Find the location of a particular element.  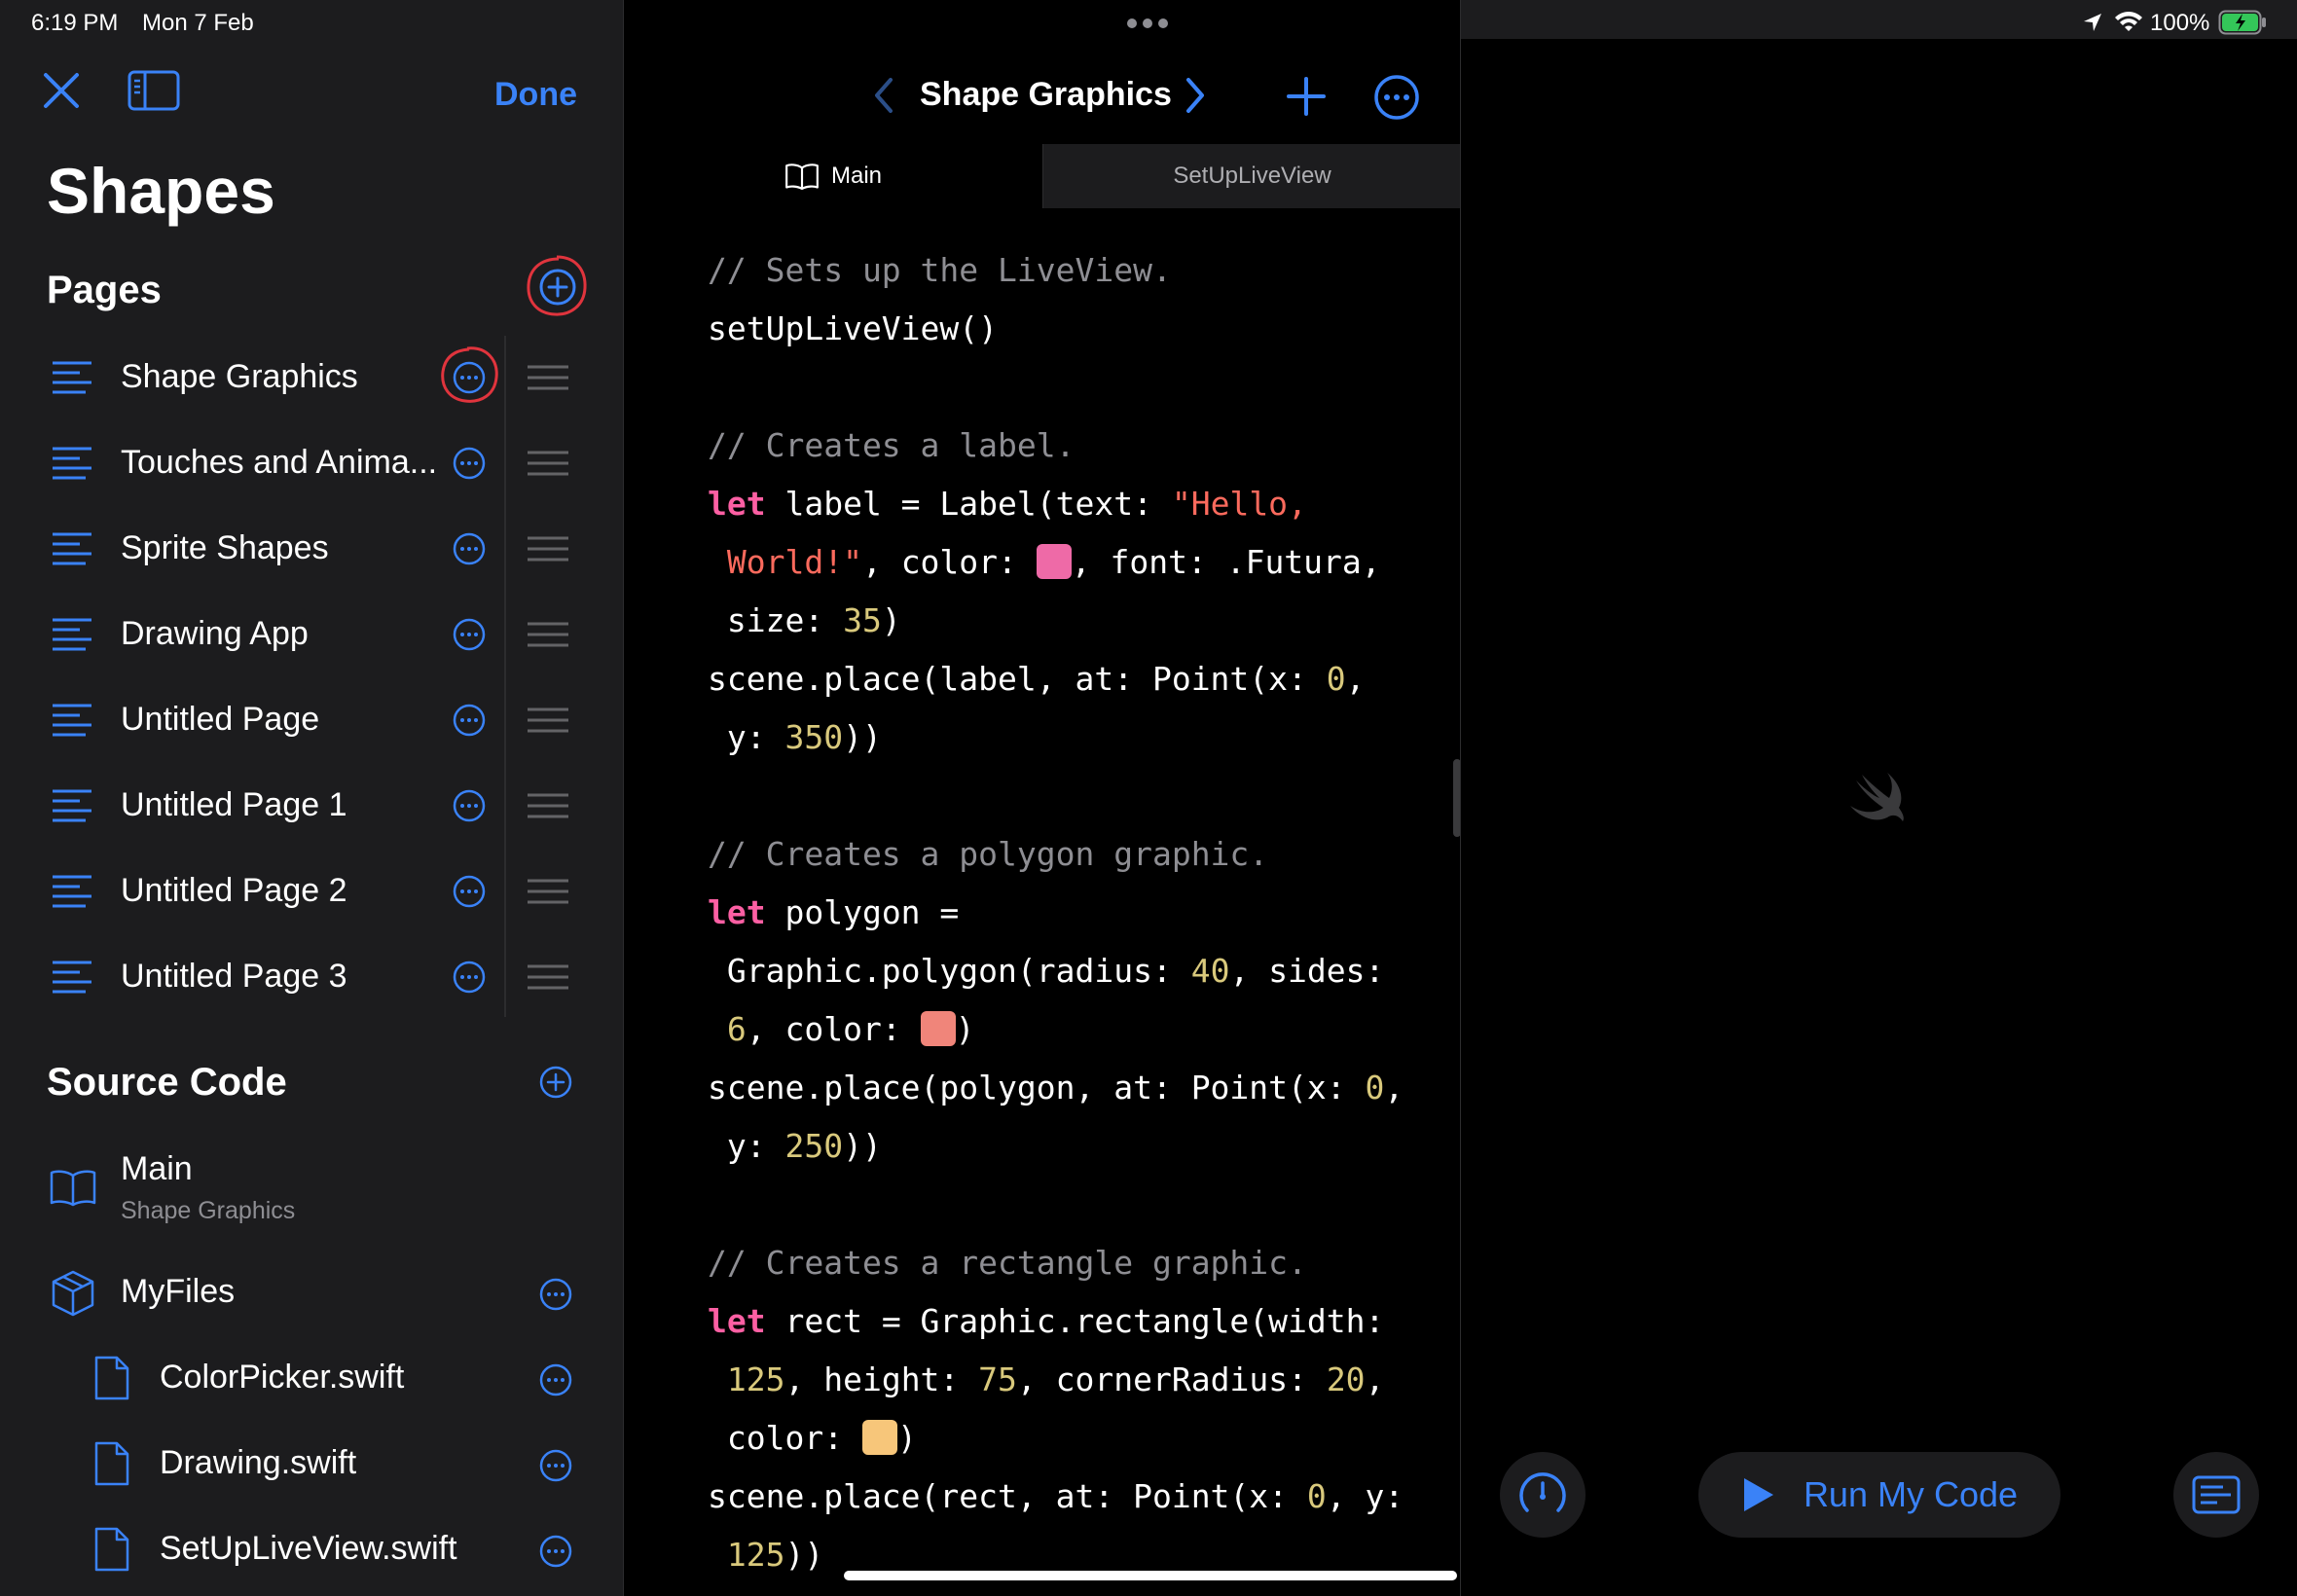

live-view-status-bar: 100% is located at coordinates (1879, 19).